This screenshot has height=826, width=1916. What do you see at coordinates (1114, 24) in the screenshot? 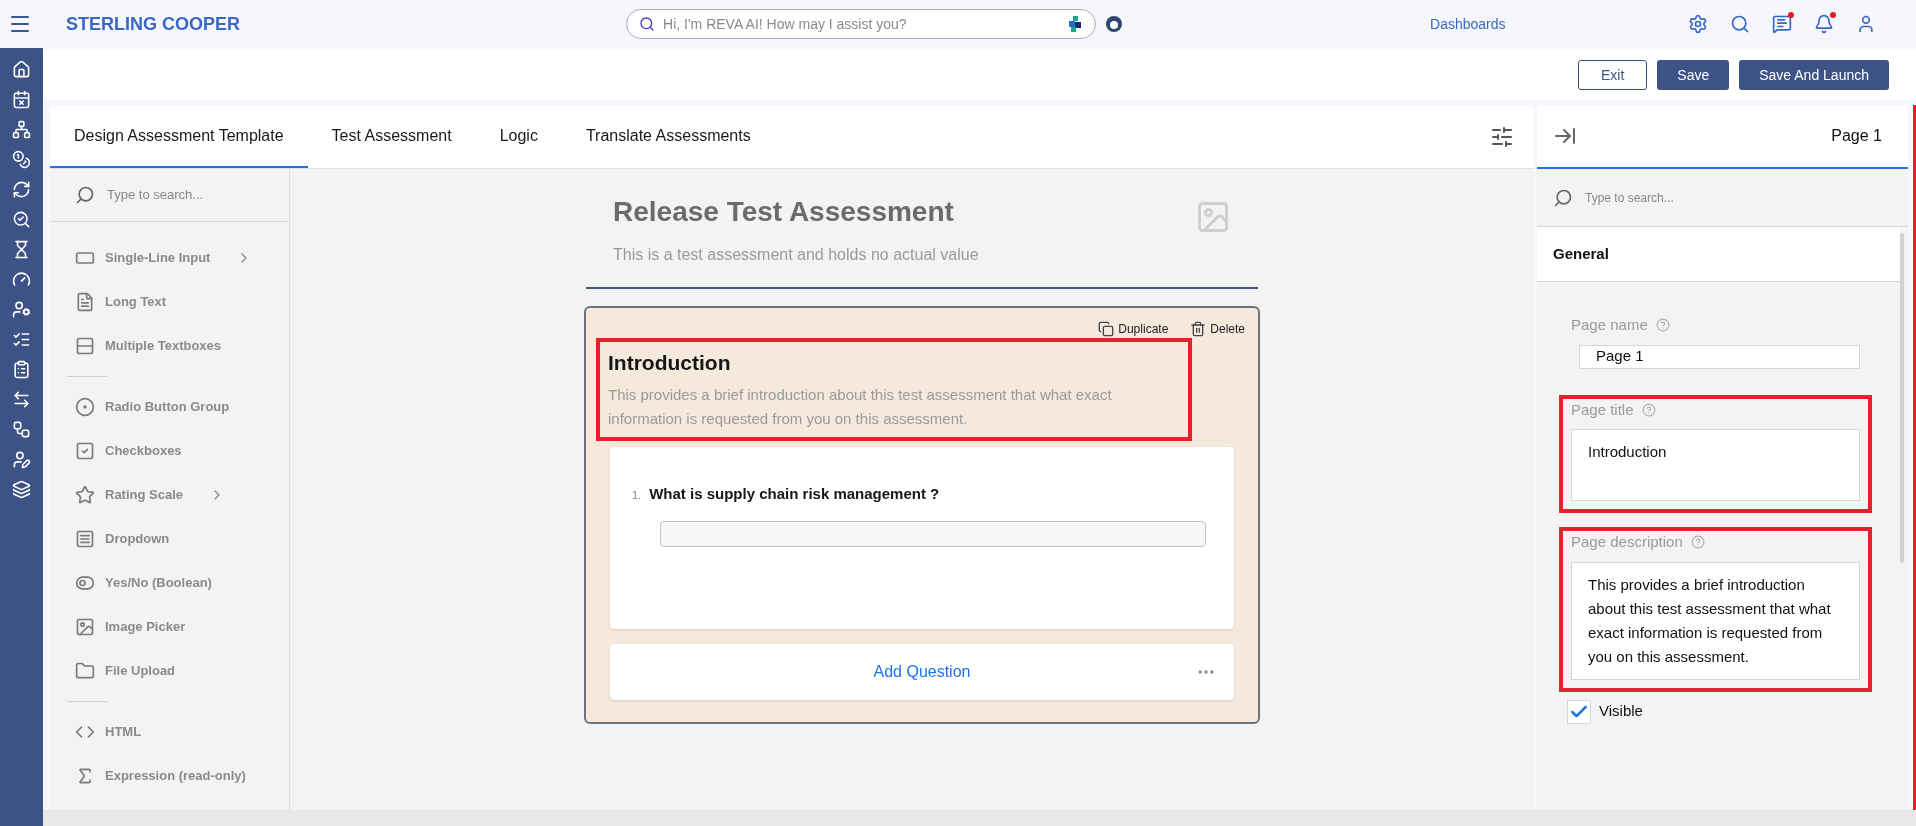
I see `assistant-avatar-icon` at bounding box center [1114, 24].